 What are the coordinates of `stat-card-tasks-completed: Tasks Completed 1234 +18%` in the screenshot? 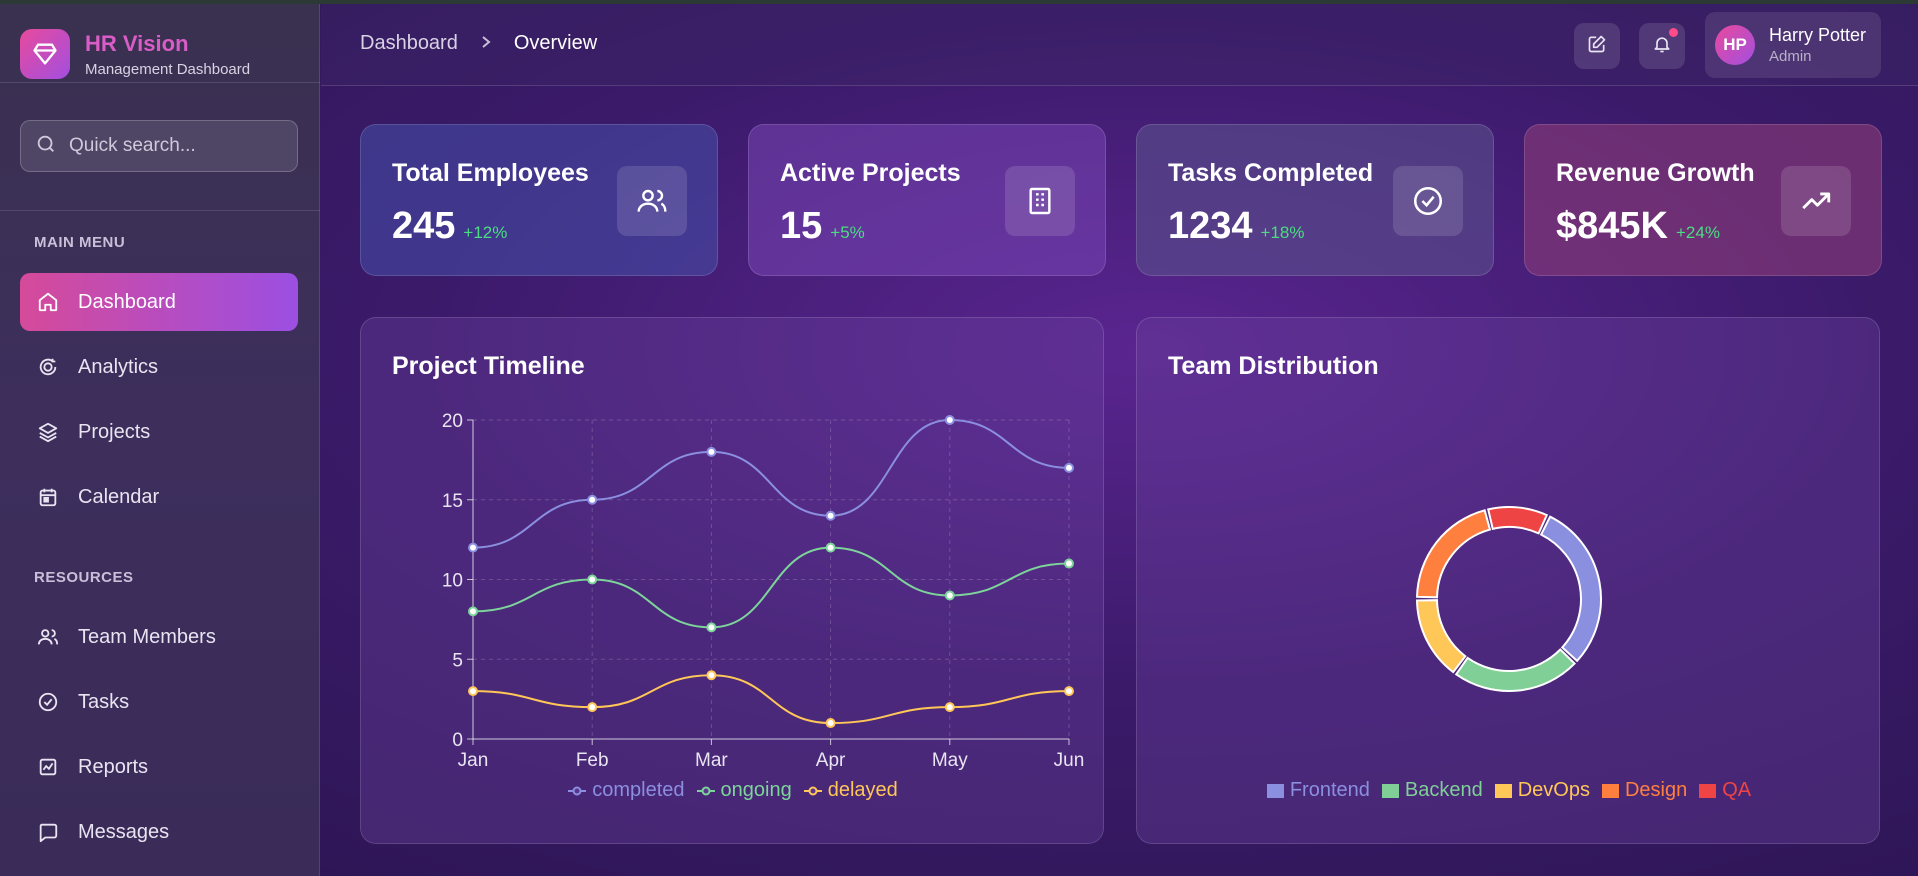 It's located at (1315, 200).